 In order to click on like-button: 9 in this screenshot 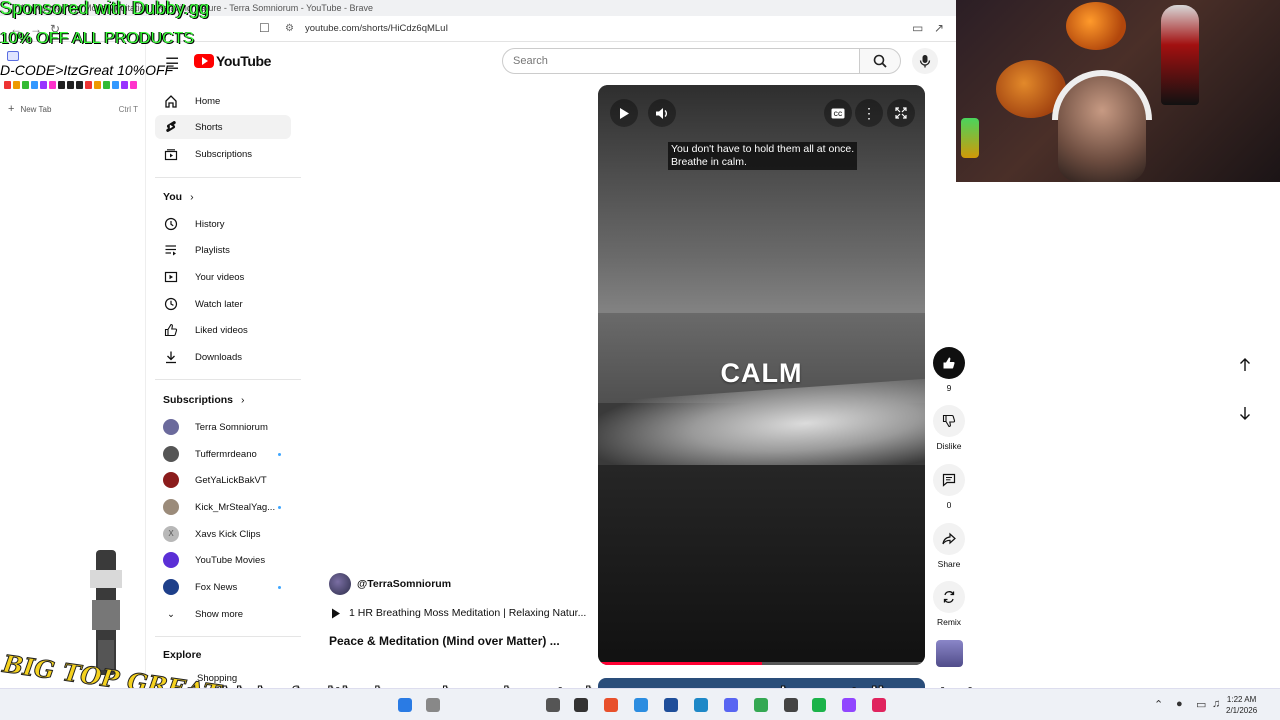, I will do `click(949, 370)`.